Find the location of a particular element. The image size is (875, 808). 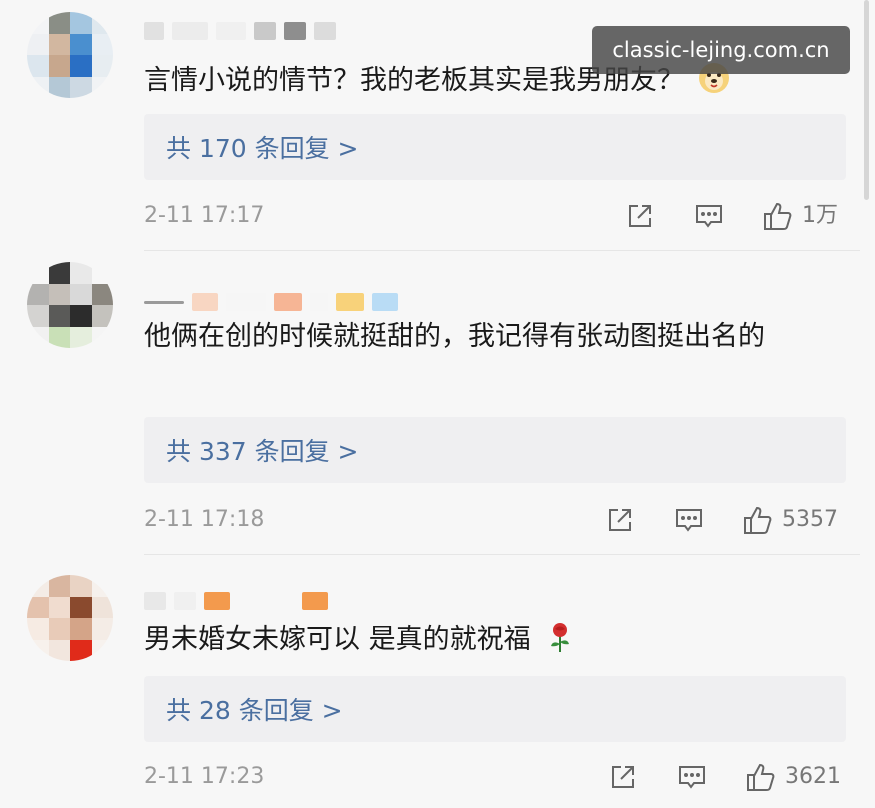

comment-meta: 2-11 17:18 5357 is located at coordinates (495, 520).